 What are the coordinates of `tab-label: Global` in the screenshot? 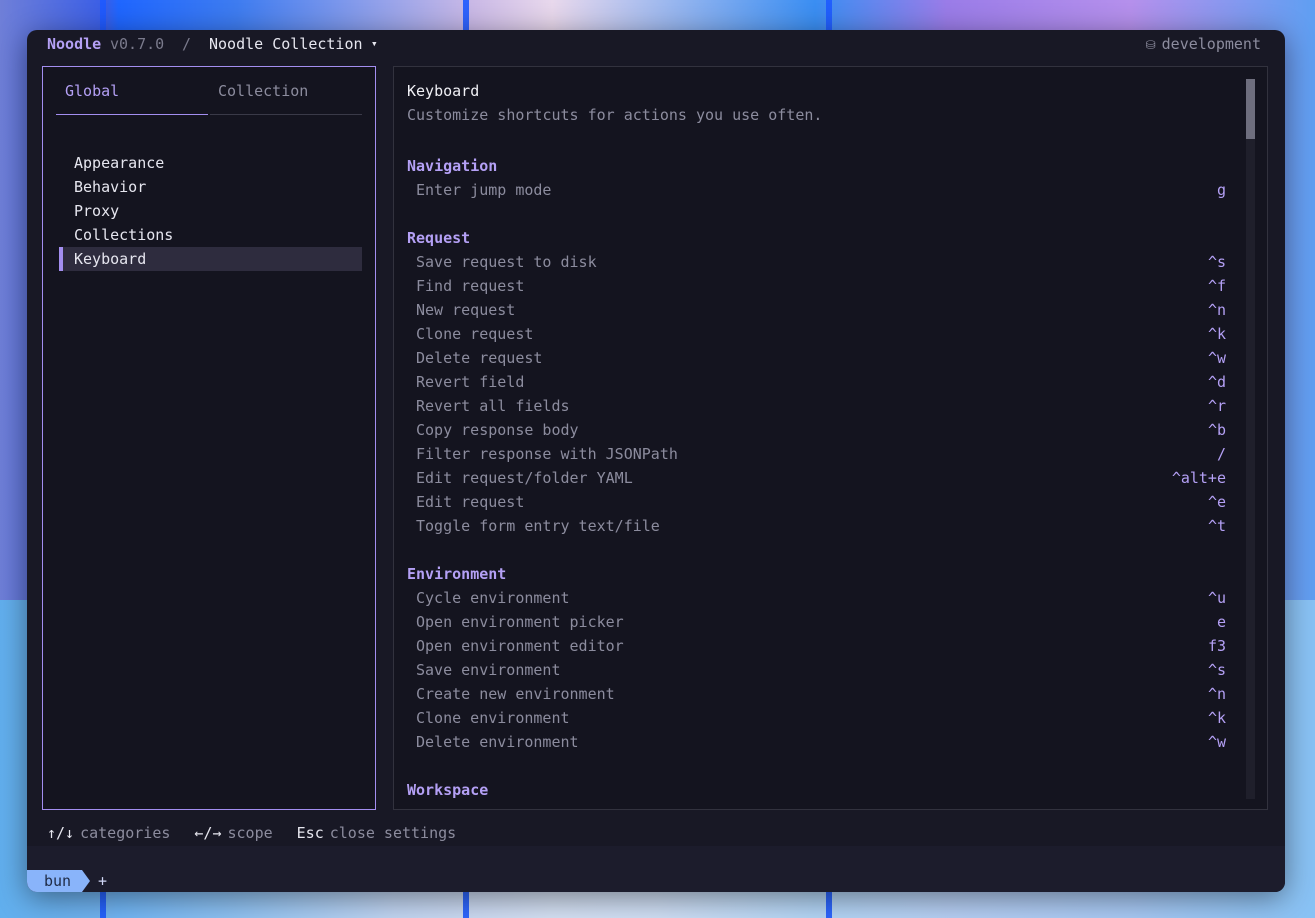 It's located at (92, 91).